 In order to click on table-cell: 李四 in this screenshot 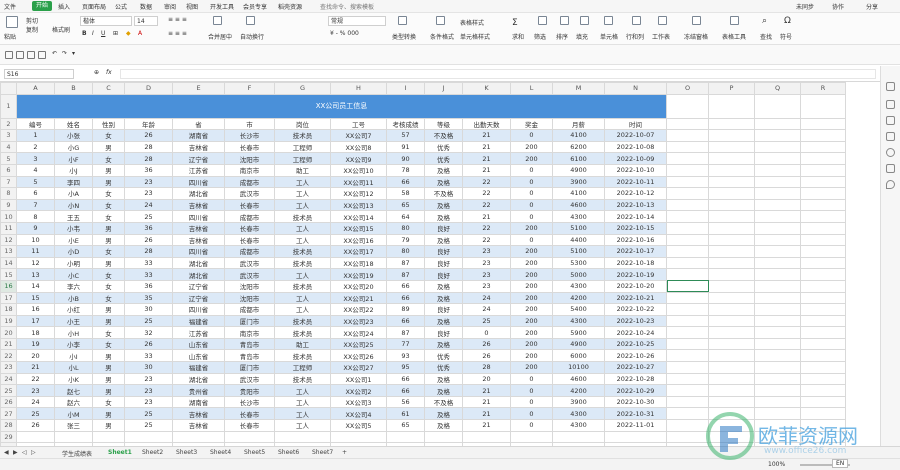, I will do `click(73, 182)`.